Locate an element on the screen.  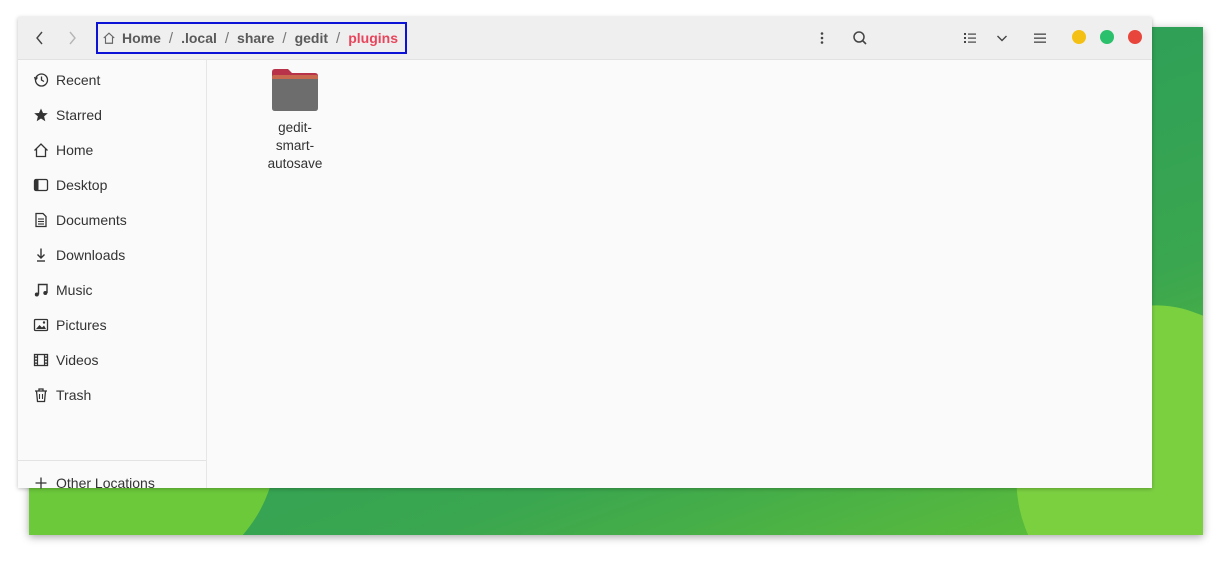
sidebar-item-label: Other Locations is located at coordinates (105, 483).